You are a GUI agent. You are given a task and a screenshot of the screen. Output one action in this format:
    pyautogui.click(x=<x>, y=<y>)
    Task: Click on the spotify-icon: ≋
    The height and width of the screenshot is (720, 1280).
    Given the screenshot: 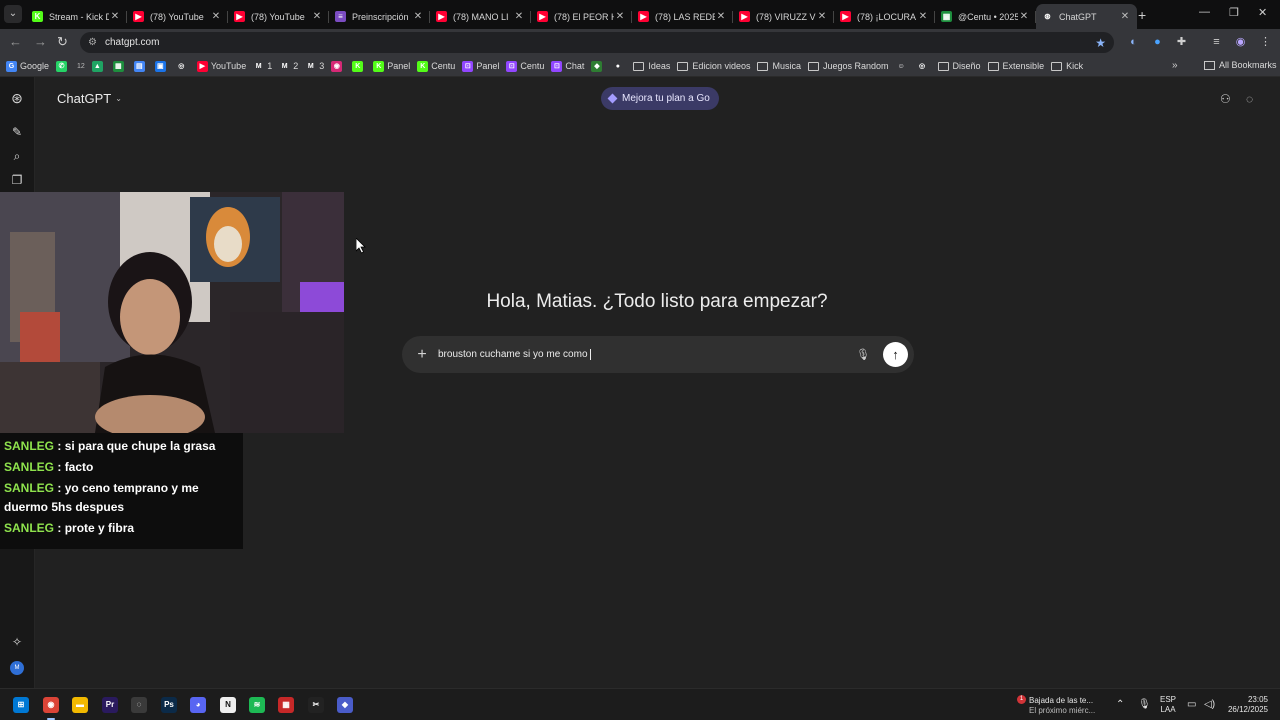 What is the action you would take?
    pyautogui.click(x=257, y=705)
    